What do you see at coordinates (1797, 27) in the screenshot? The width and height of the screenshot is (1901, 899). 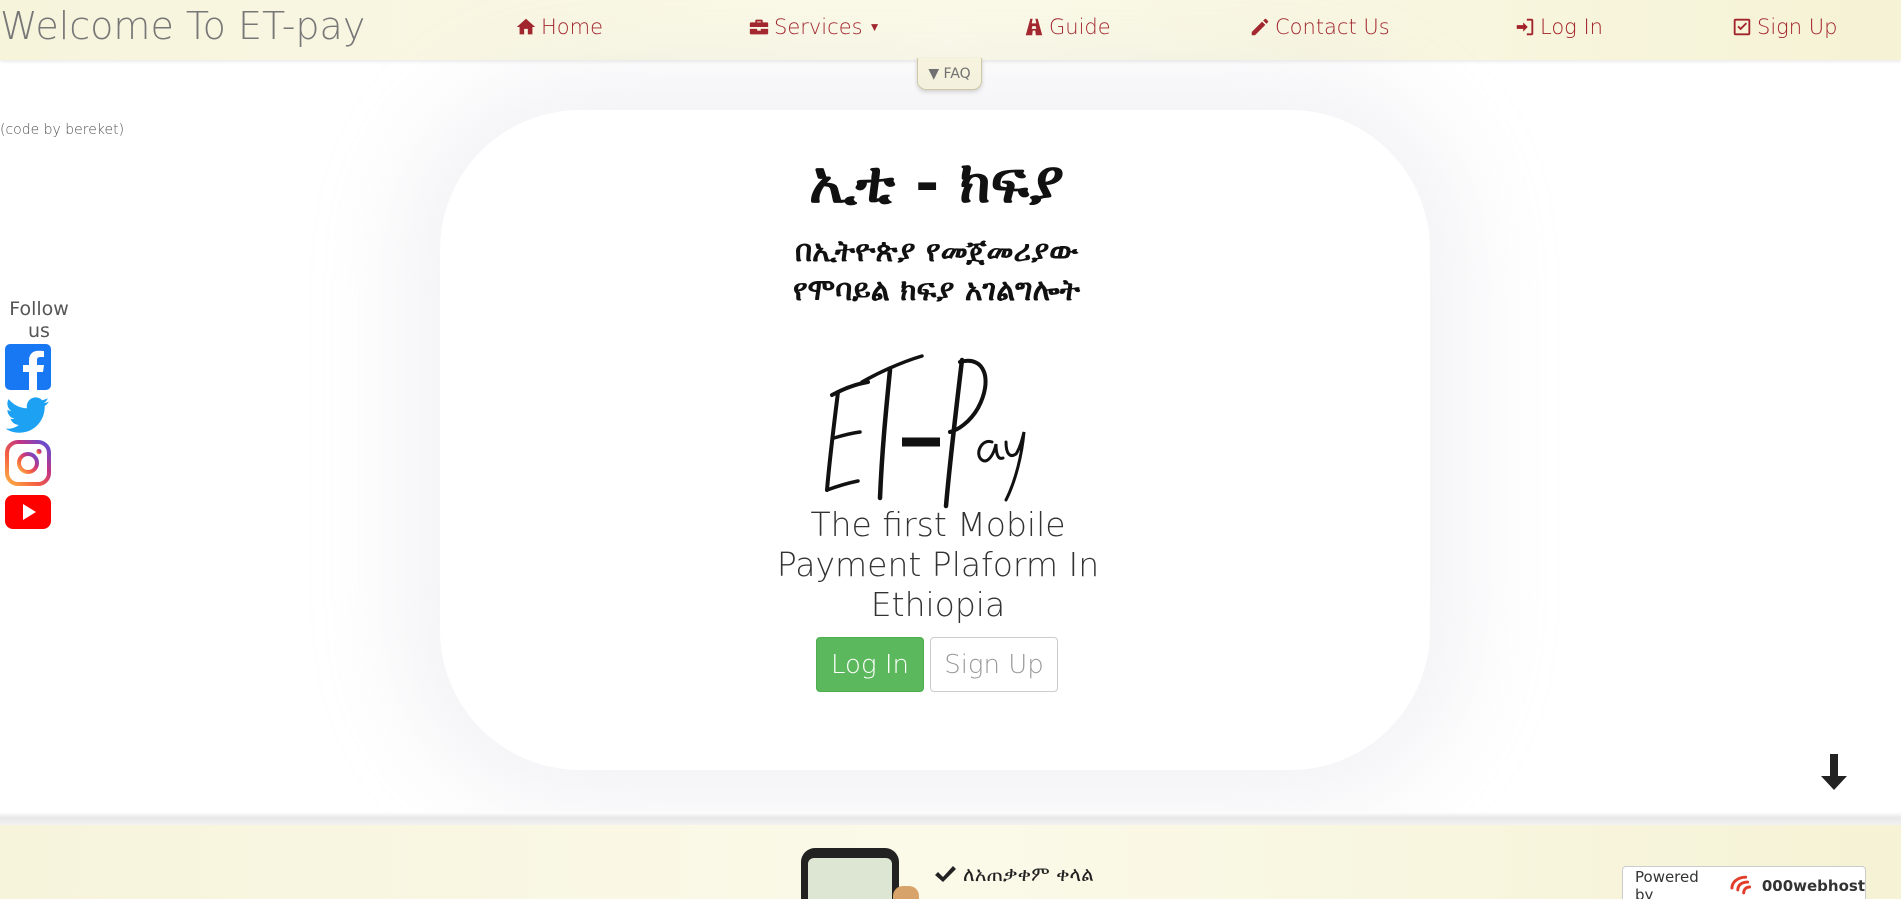 I see `nav-signup-label: Sign Up` at bounding box center [1797, 27].